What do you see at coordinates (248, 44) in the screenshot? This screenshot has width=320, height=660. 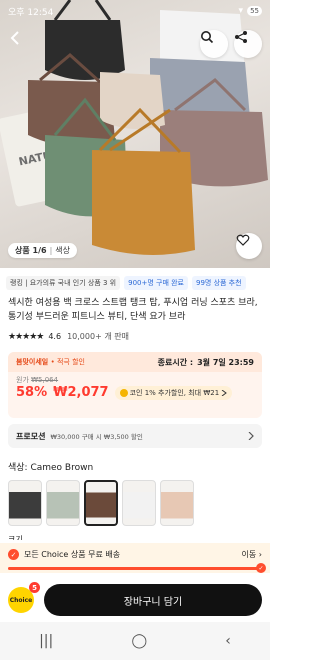 I see `share-button` at bounding box center [248, 44].